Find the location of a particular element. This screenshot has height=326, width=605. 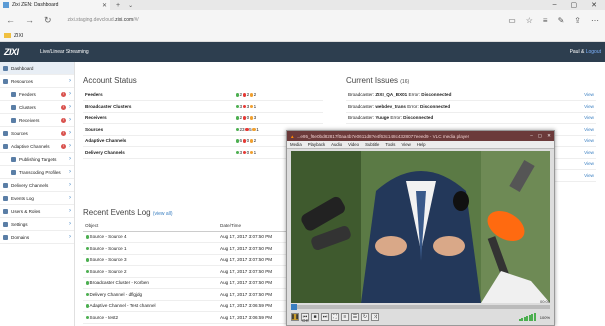

status-label: Feeders is located at coordinates (158, 95).